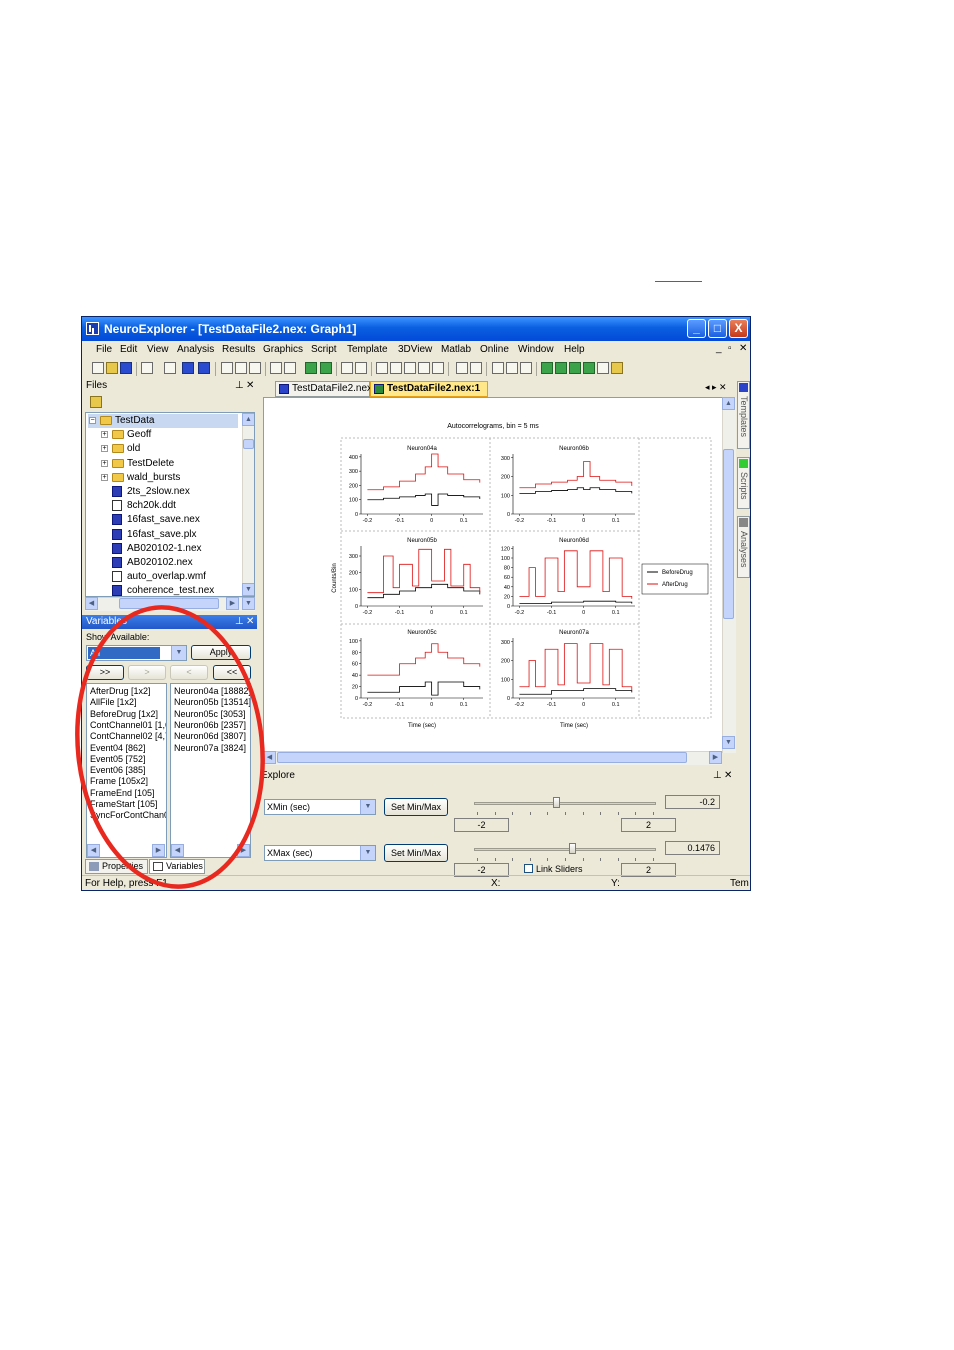 The image size is (954, 1350). I want to click on link-sliders-checkbox, so click(528, 868).